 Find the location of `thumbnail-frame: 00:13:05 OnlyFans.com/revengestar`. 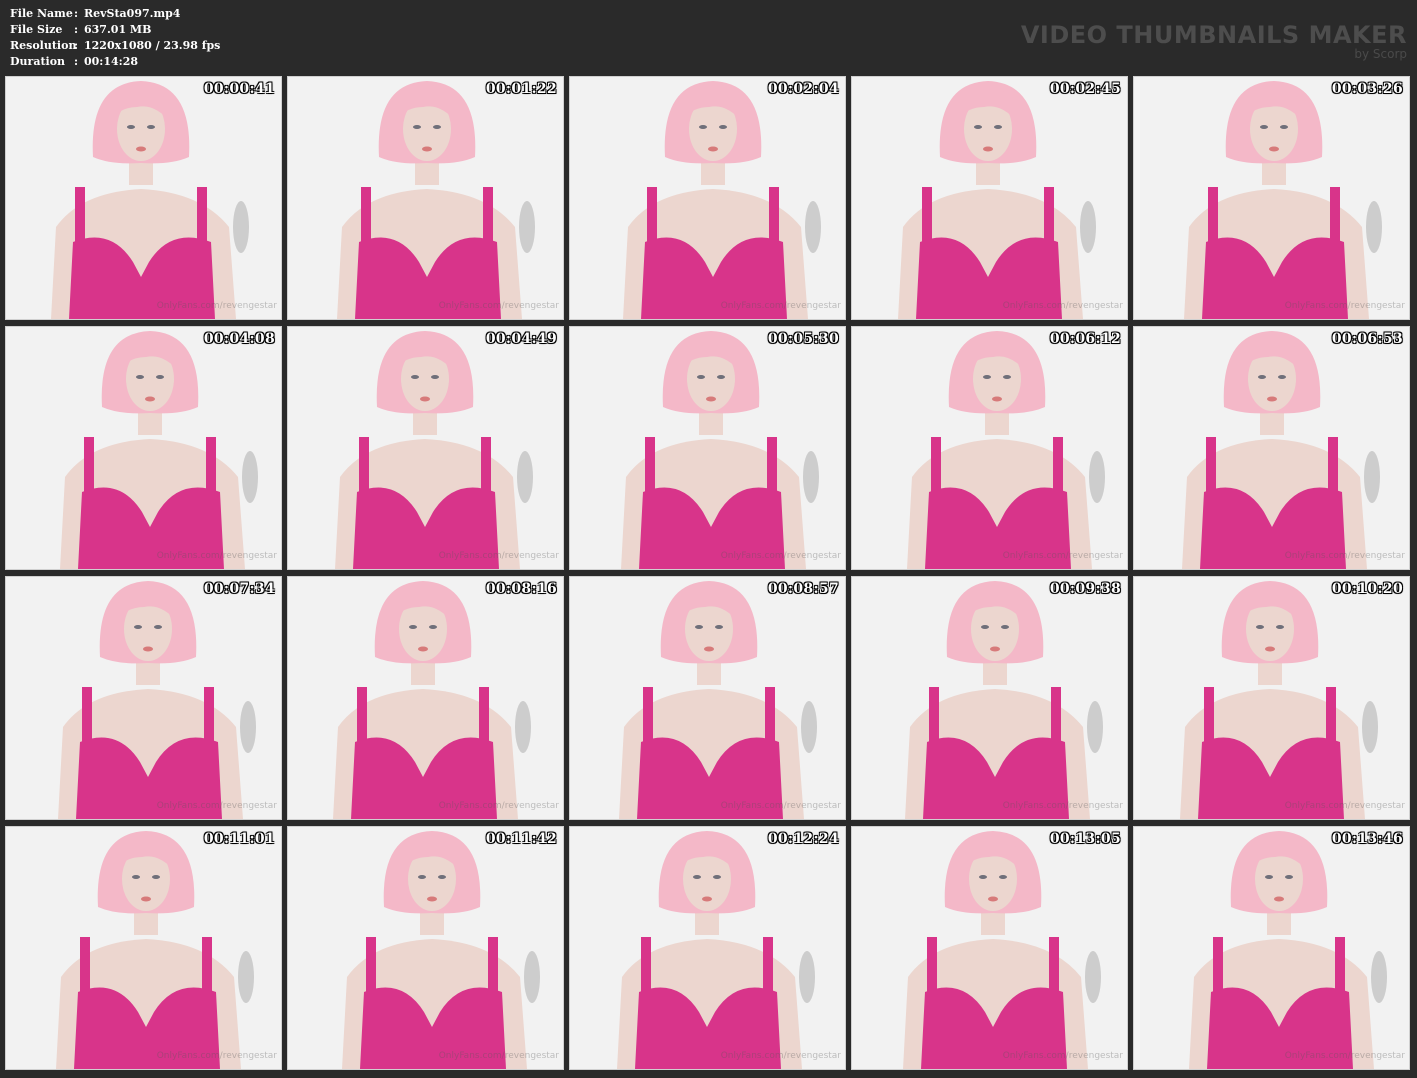

thumbnail-frame: 00:13:05 OnlyFans.com/revengestar is located at coordinates (989, 948).